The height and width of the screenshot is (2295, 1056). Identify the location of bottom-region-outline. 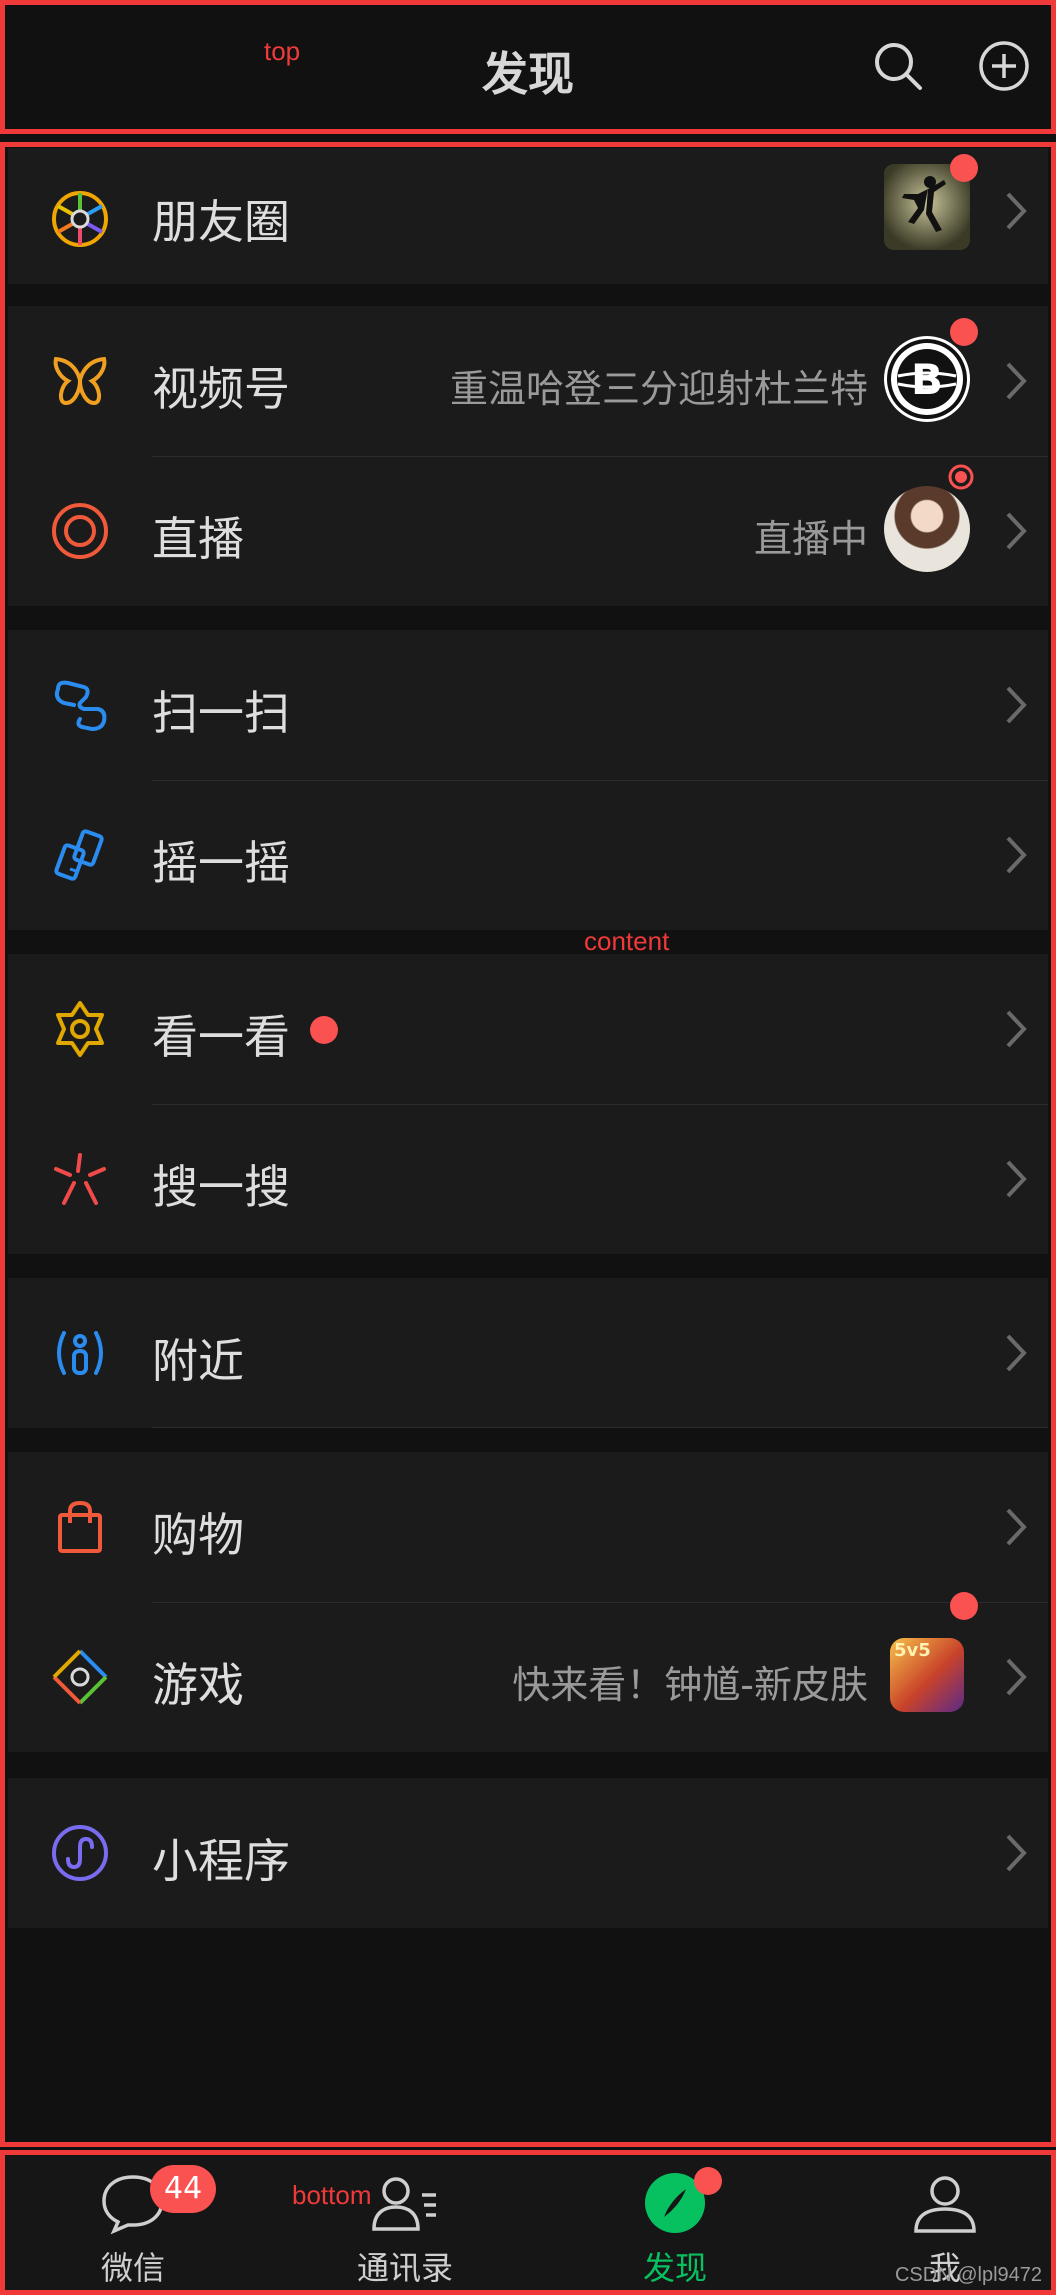
(528, 2222).